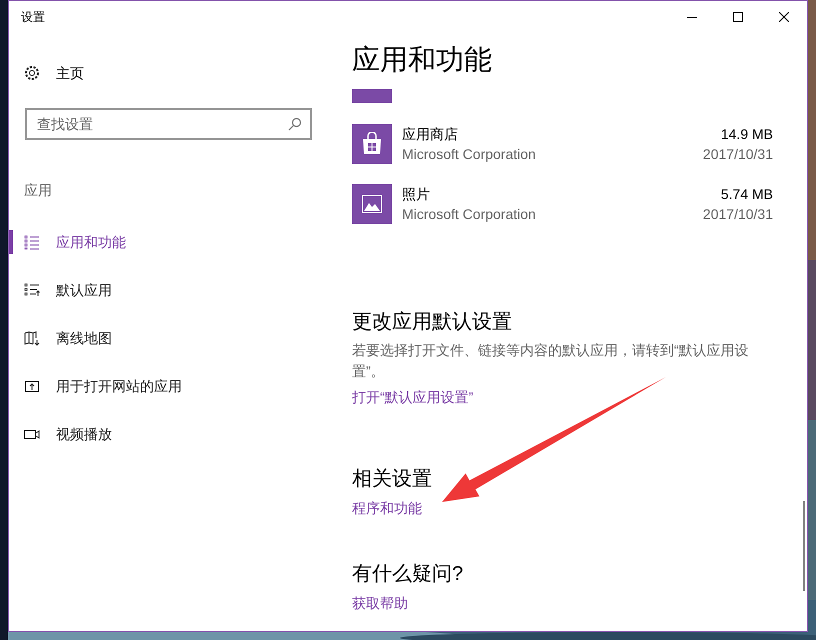 This screenshot has height=640, width=816. What do you see at coordinates (392, 479) in the screenshot?
I see `section-heading: 相关设置` at bounding box center [392, 479].